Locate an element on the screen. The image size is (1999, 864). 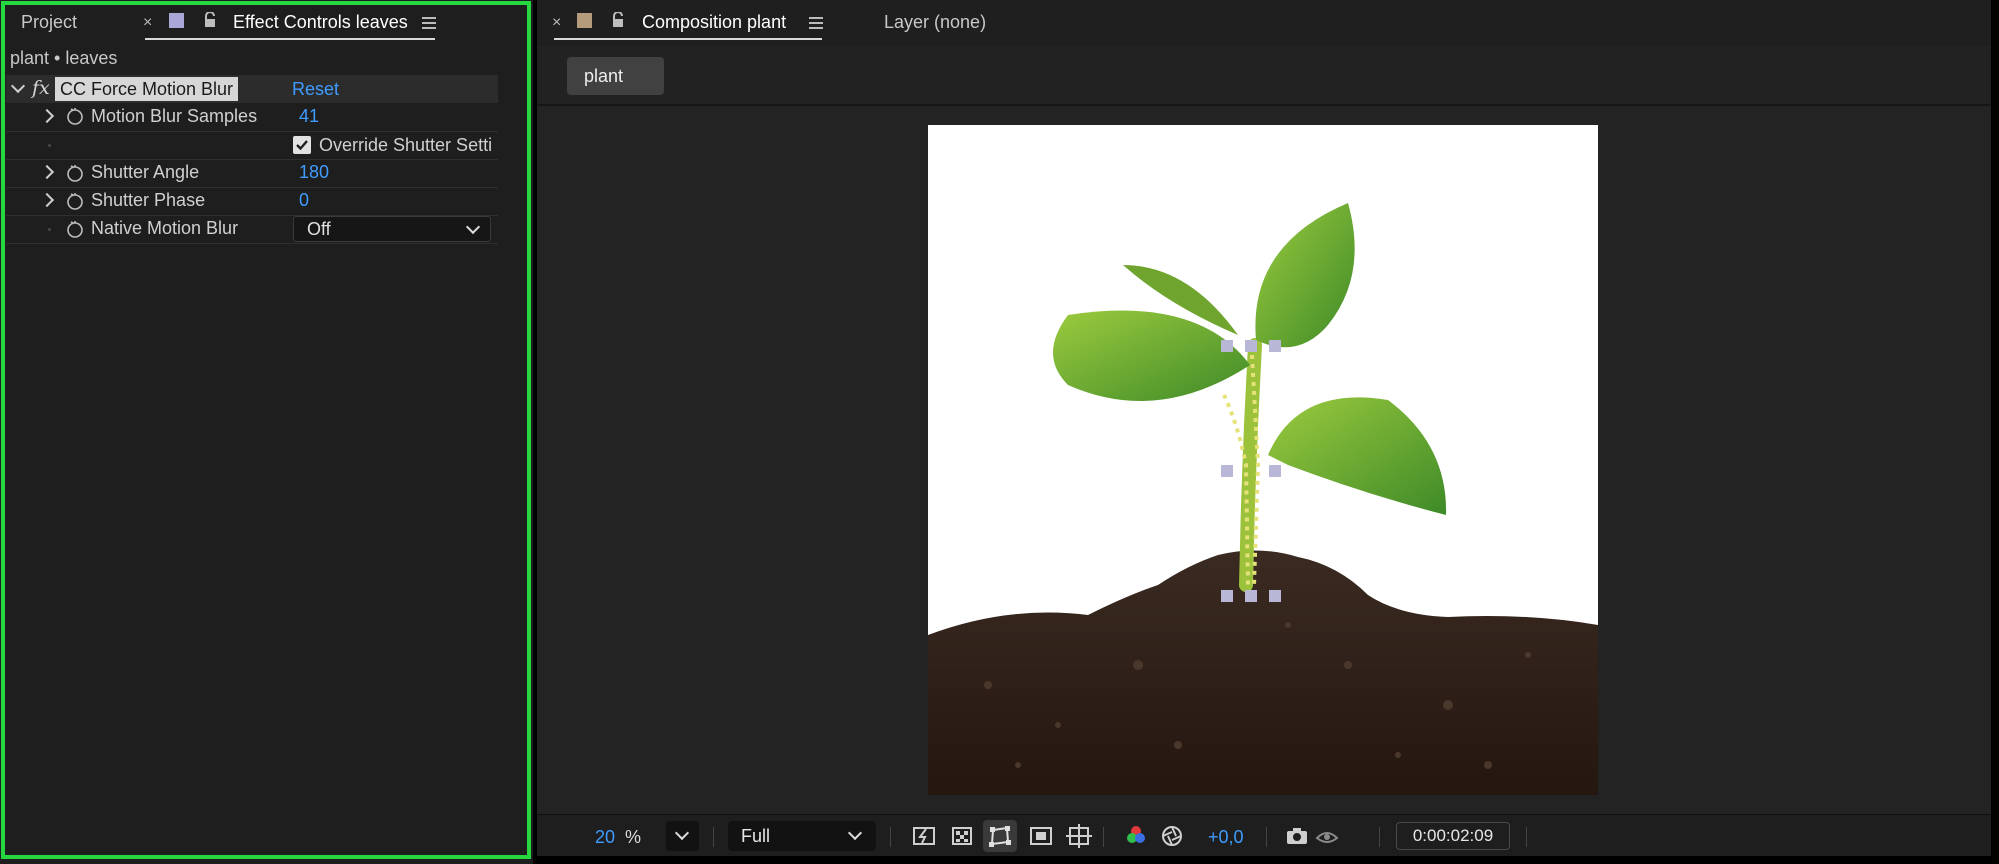
property-label: Shutter Angle is located at coordinates (145, 172).